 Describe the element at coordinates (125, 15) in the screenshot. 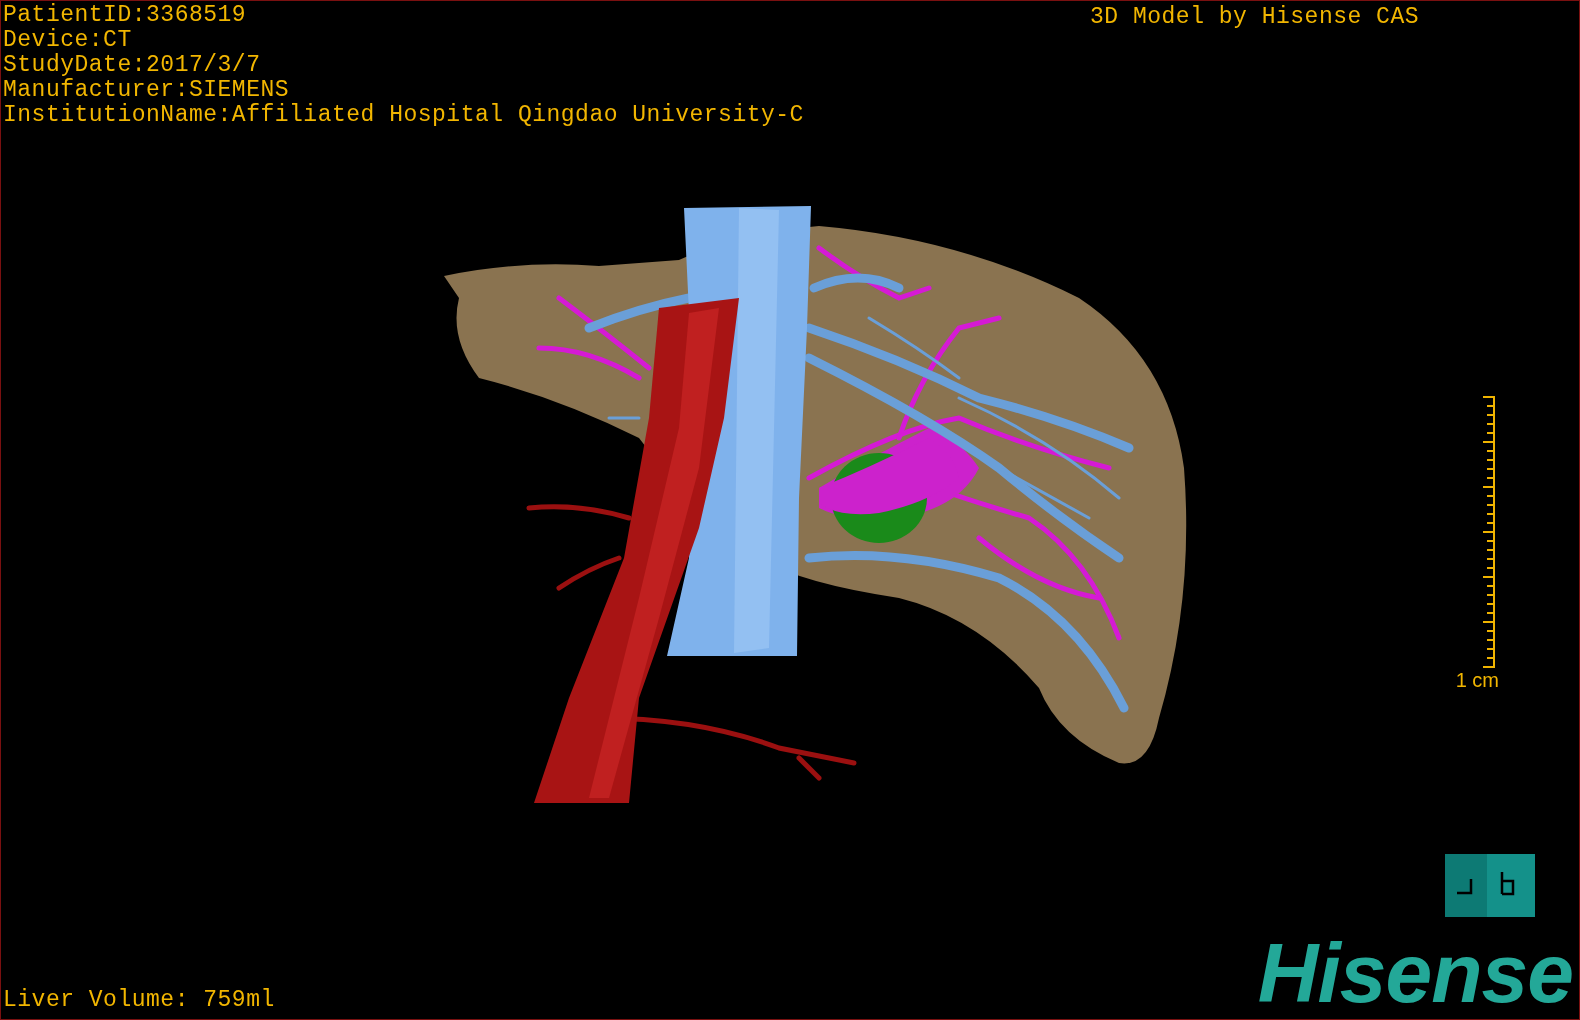

I see `study-info-text: PatientID:3368519` at that location.